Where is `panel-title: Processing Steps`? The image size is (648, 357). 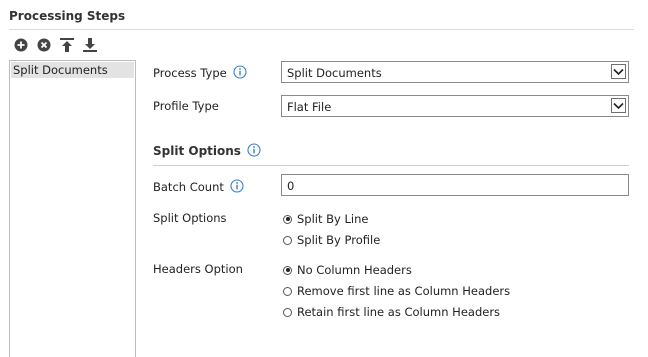 panel-title: Processing Steps is located at coordinates (67, 16).